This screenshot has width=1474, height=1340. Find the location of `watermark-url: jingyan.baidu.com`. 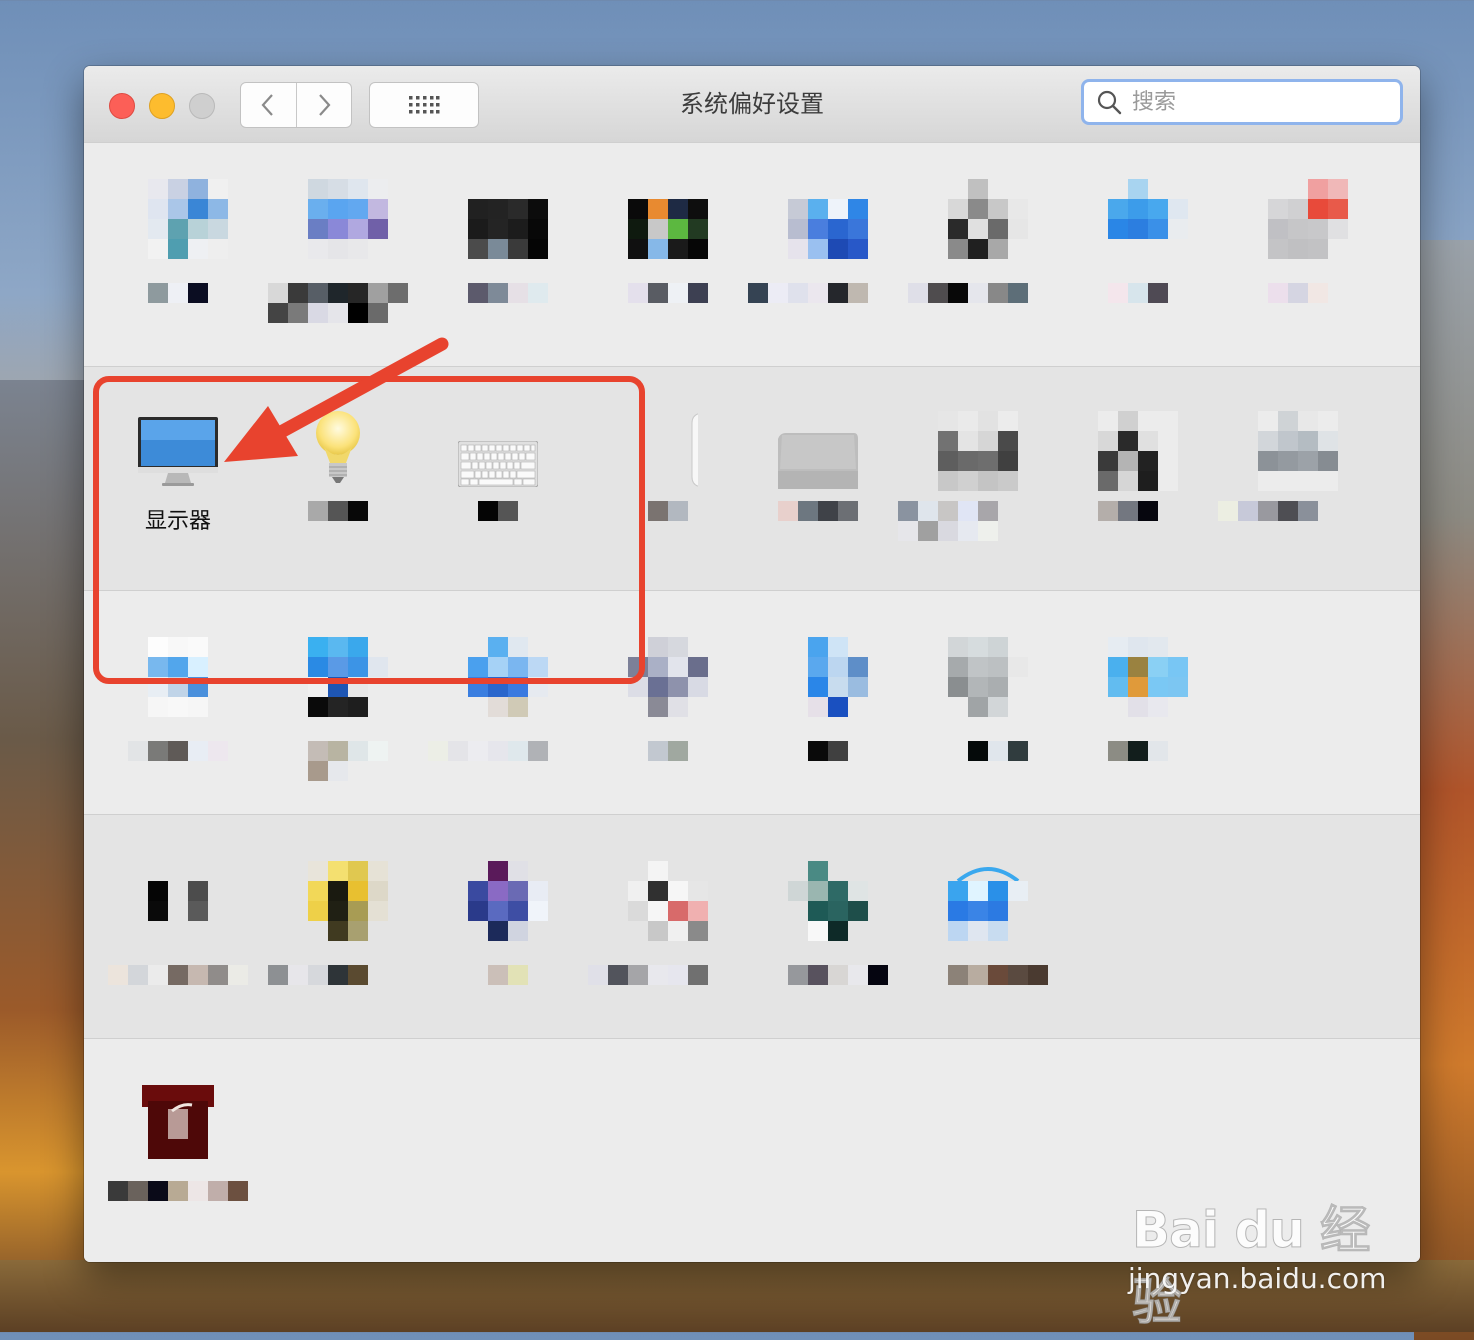

watermark-url: jingyan.baidu.com is located at coordinates (1257, 1278).